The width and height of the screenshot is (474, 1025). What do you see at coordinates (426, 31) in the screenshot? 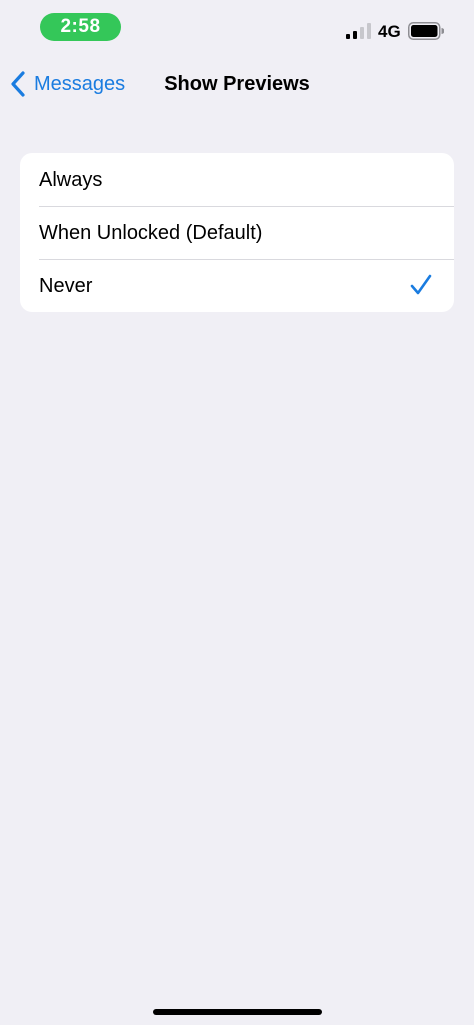
I see `battery-icon` at bounding box center [426, 31].